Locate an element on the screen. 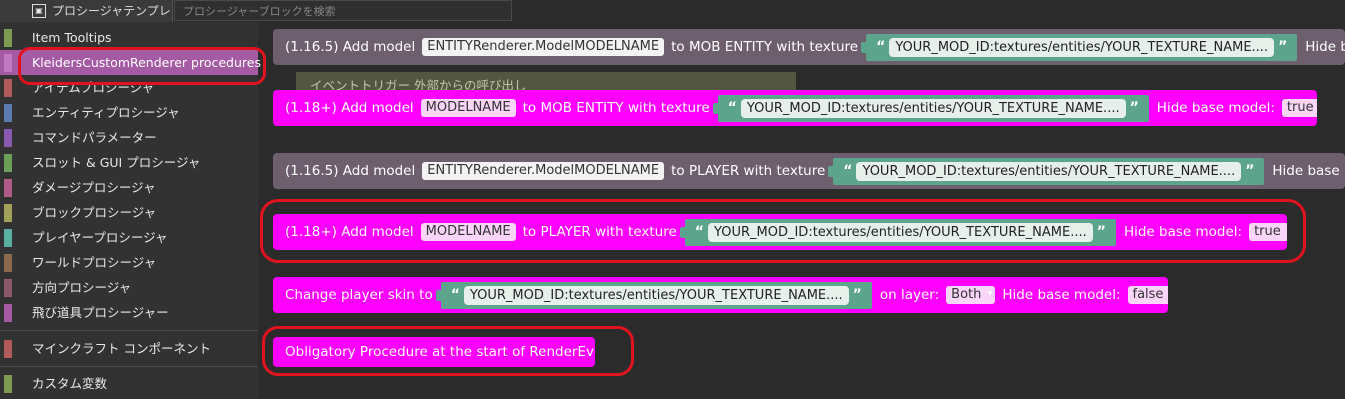 The width and height of the screenshot is (1345, 399). category-command-parameters: コマンドパラメーター is located at coordinates (129, 137).